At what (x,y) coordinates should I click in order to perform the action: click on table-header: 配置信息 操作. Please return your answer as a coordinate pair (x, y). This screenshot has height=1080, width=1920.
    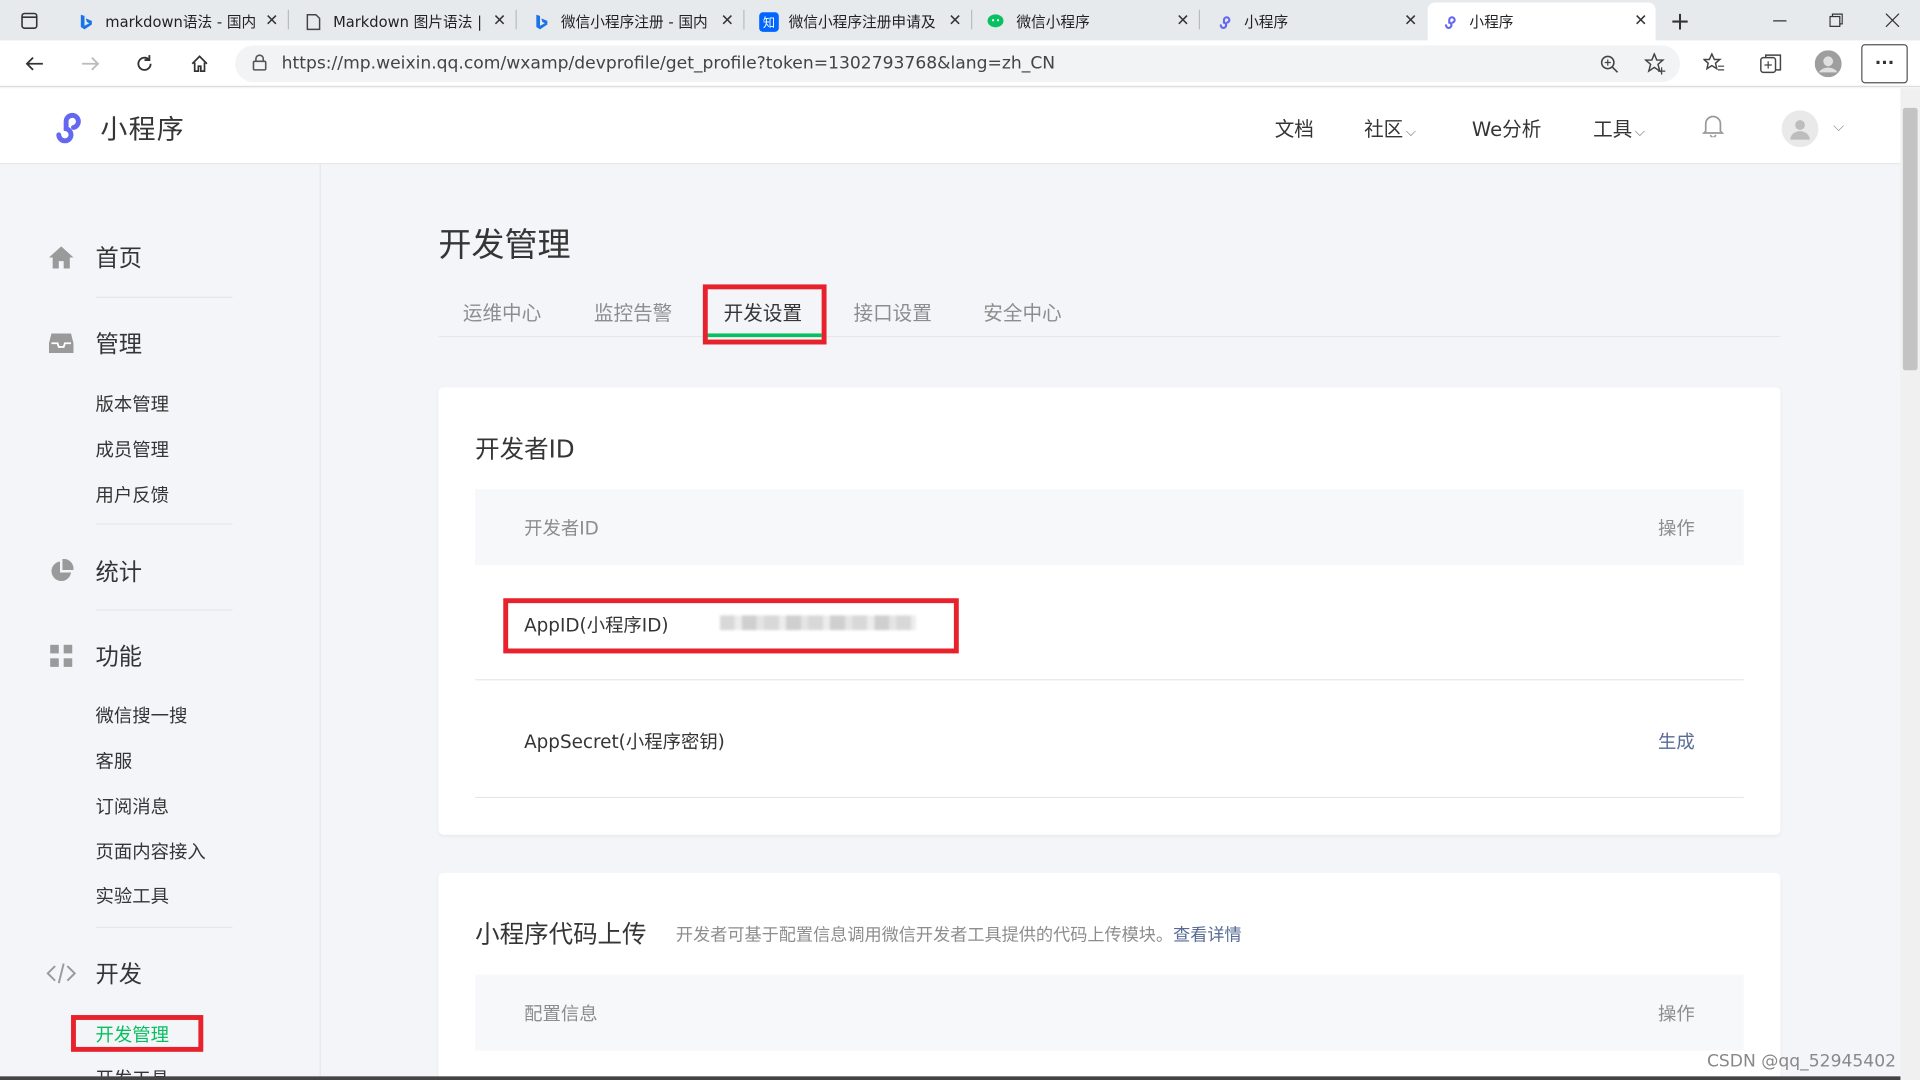
    Looking at the image, I should click on (1109, 1012).